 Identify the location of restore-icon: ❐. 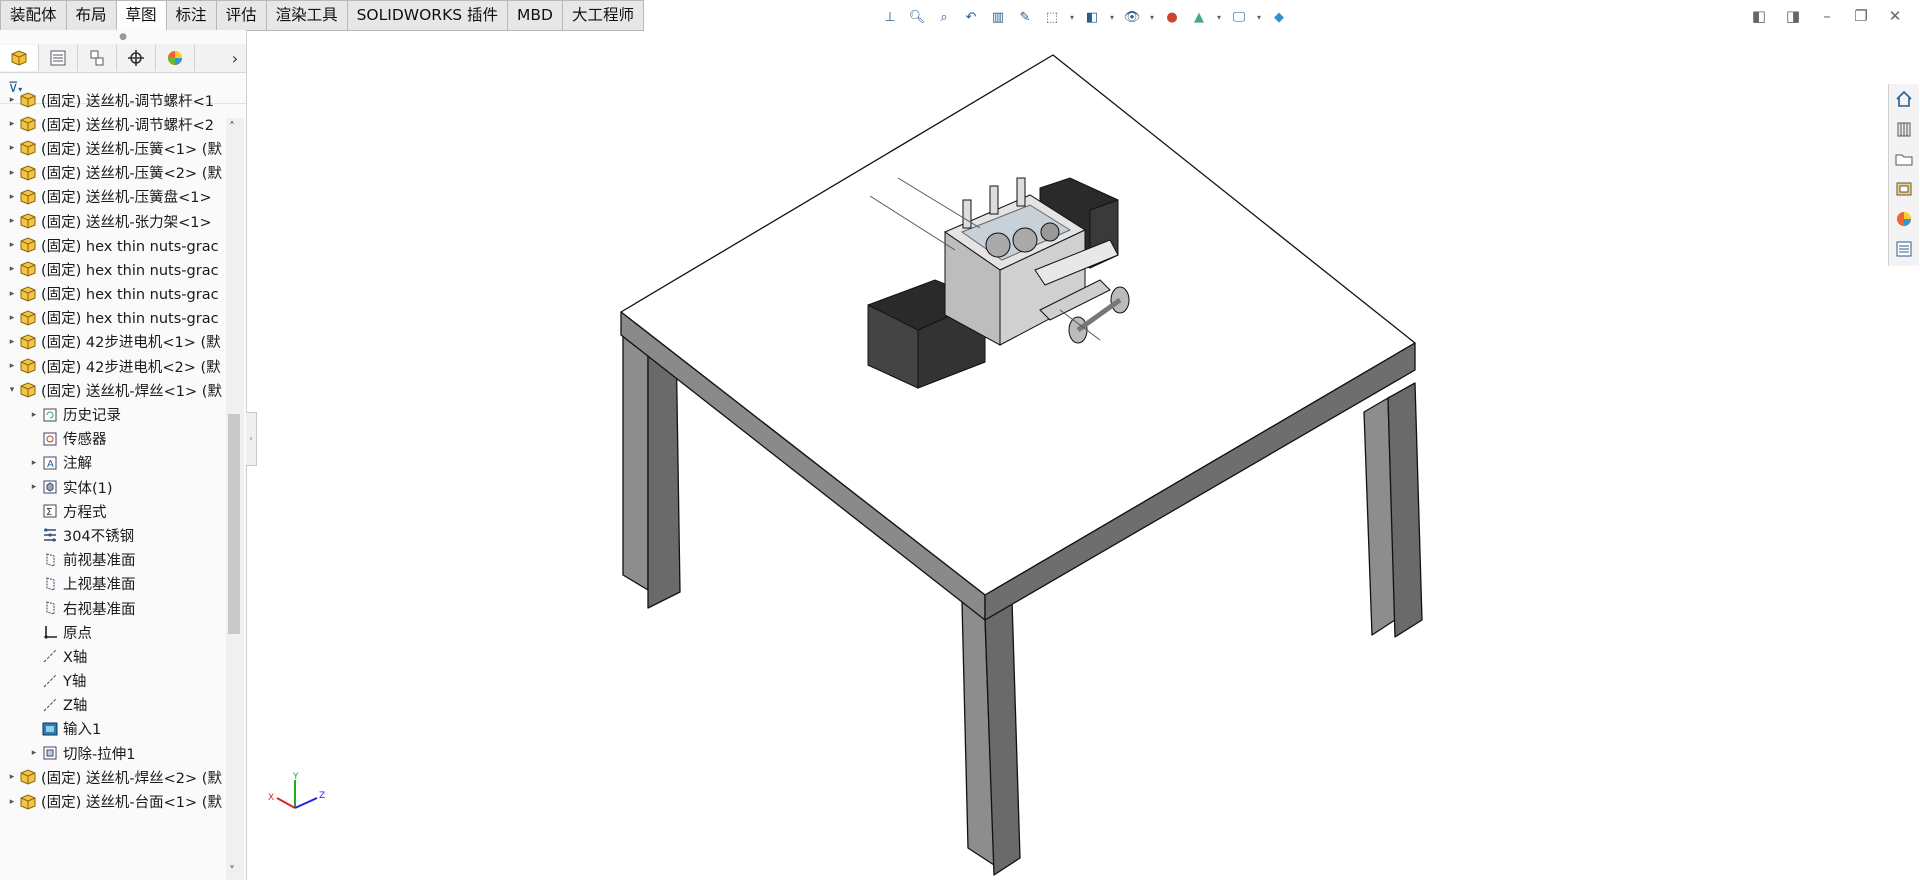
(1861, 16).